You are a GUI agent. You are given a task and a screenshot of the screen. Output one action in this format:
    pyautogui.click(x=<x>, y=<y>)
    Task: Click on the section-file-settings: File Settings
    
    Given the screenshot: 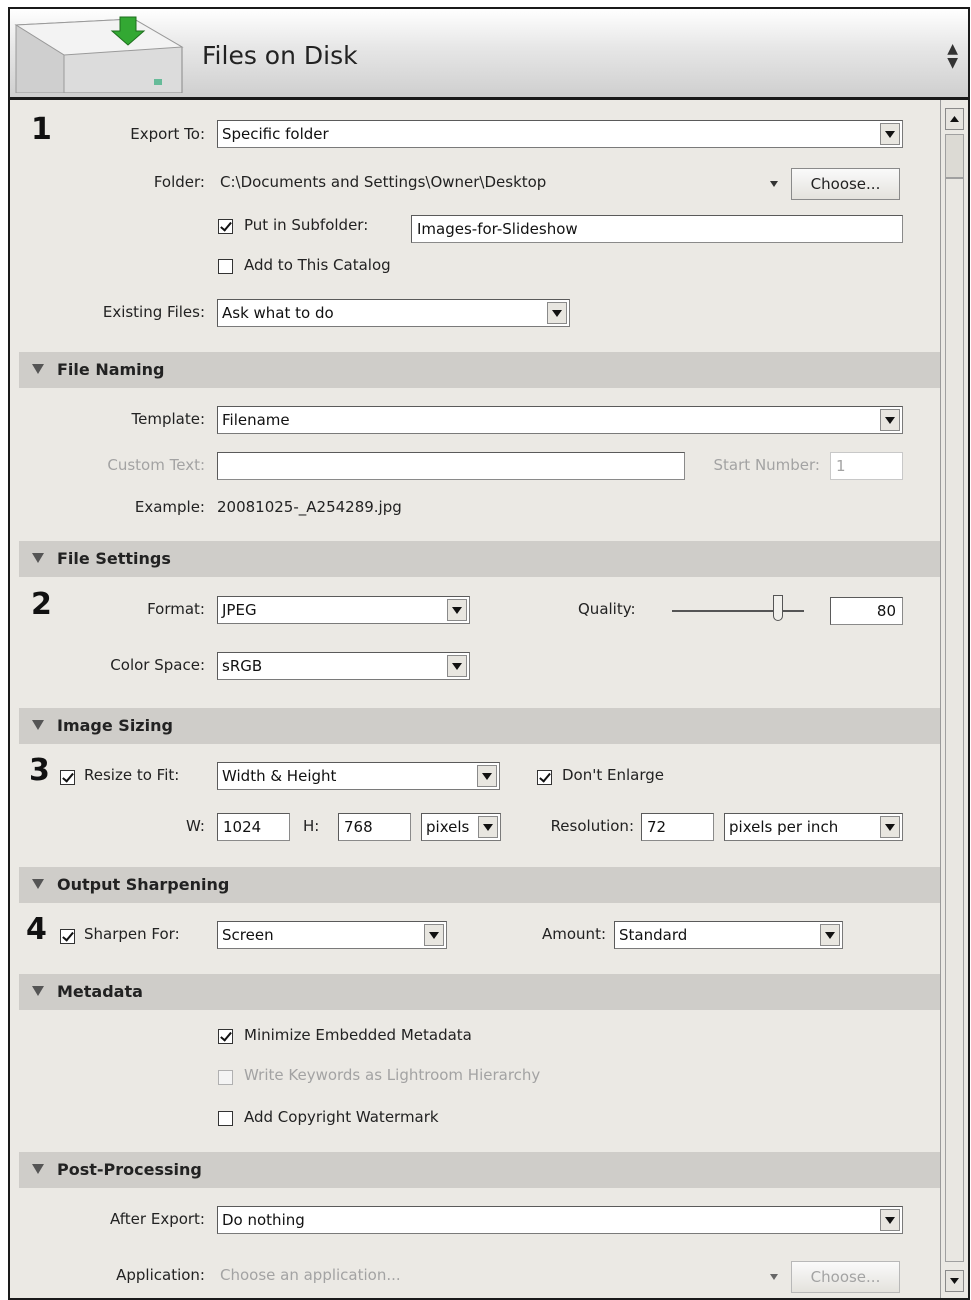 What is the action you would take?
    pyautogui.click(x=479, y=559)
    